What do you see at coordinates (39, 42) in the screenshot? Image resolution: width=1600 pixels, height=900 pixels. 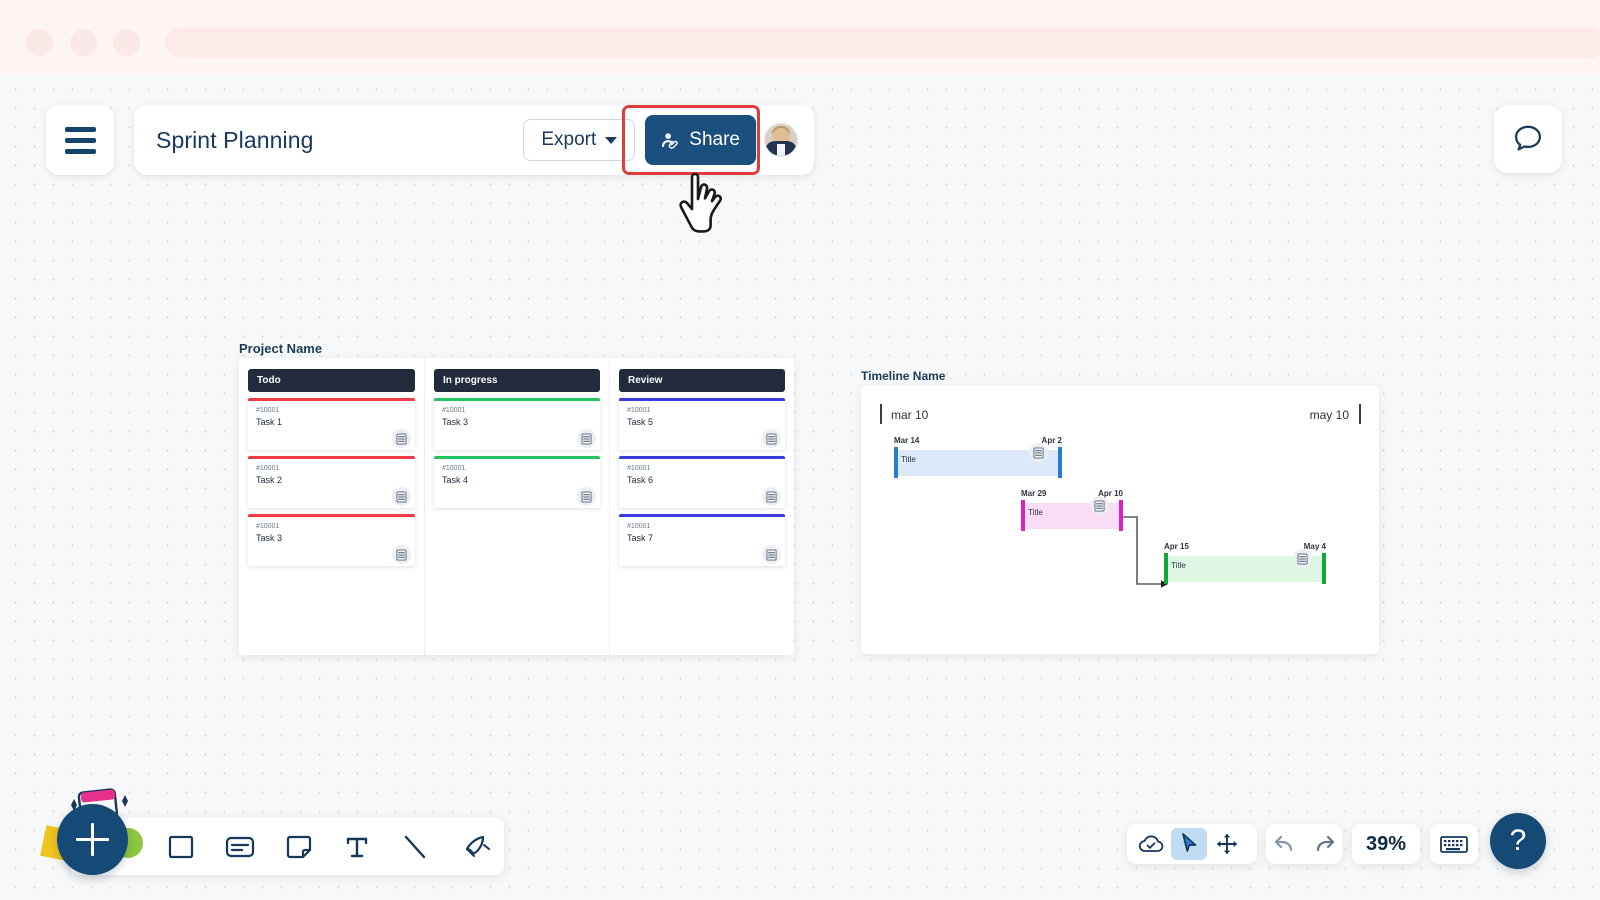 I see `chrome-dot-close` at bounding box center [39, 42].